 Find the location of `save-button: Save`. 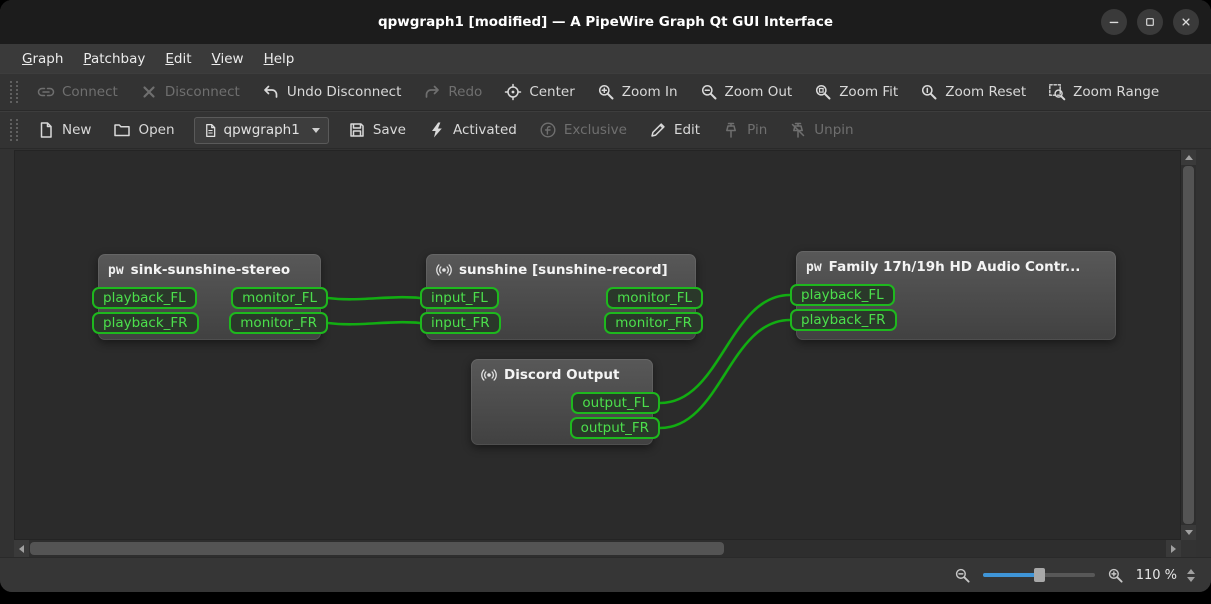

save-button: Save is located at coordinates (377, 130).